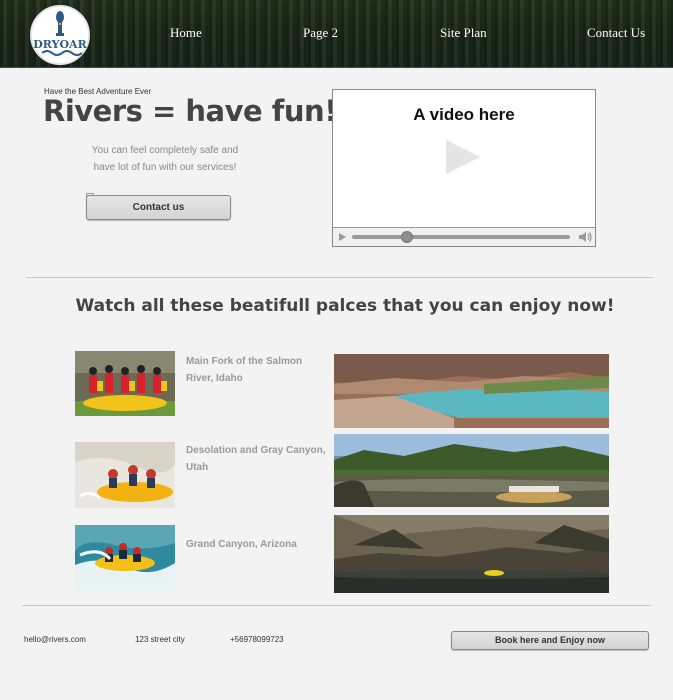 The height and width of the screenshot is (700, 673). What do you see at coordinates (160, 639) in the screenshot?
I see `footer-address: 123 street city` at bounding box center [160, 639].